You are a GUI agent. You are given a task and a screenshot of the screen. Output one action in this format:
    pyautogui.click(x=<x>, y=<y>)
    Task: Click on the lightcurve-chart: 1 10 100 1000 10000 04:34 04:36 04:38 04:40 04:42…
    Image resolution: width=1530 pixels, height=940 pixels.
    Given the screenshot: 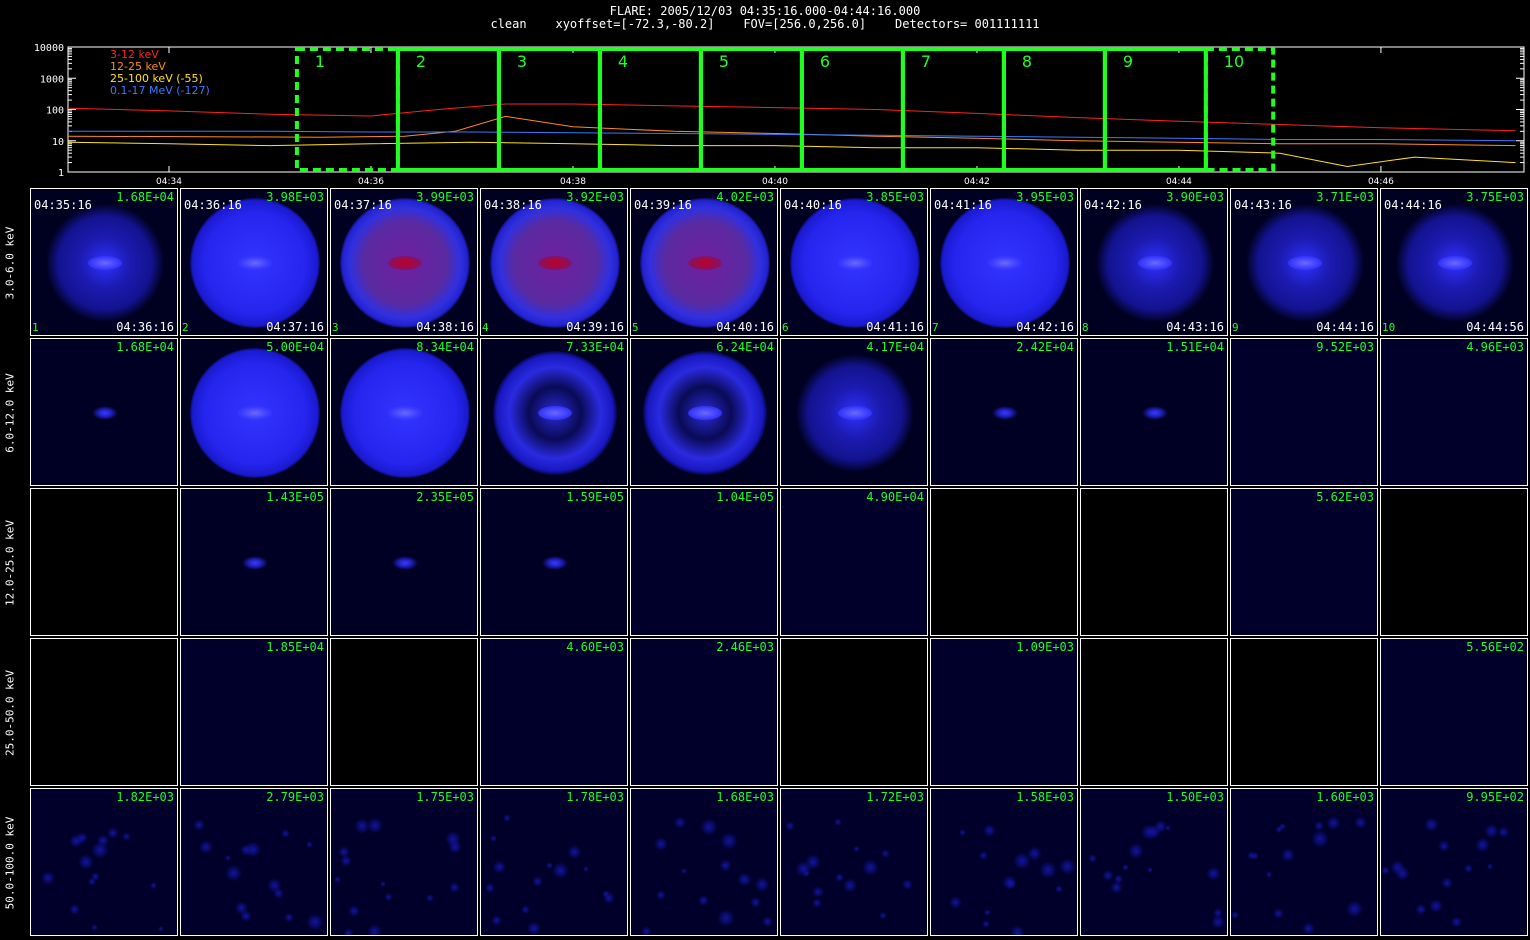 What is the action you would take?
    pyautogui.click(x=779, y=115)
    